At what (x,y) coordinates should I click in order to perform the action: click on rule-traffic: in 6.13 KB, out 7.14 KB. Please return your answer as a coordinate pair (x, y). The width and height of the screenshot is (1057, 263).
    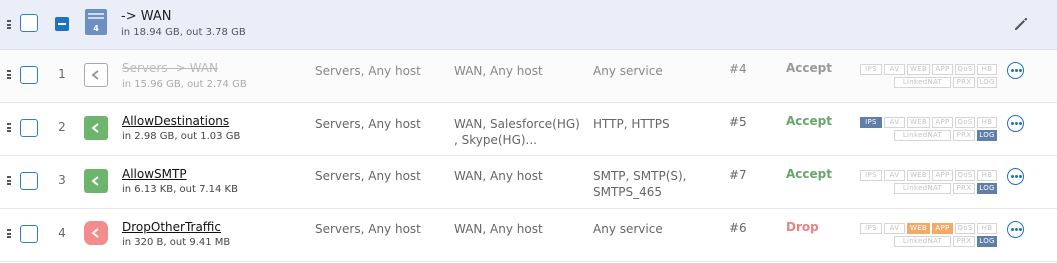
    Looking at the image, I should click on (180, 189).